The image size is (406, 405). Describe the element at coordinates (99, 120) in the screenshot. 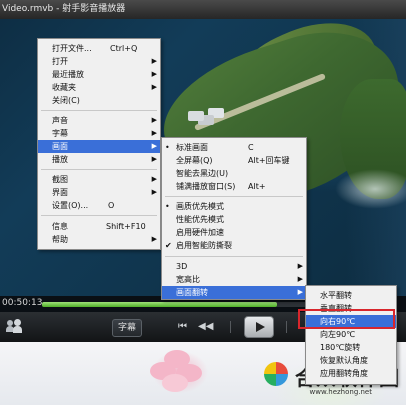

I see `menu-item-audio: 声音 ▶` at that location.